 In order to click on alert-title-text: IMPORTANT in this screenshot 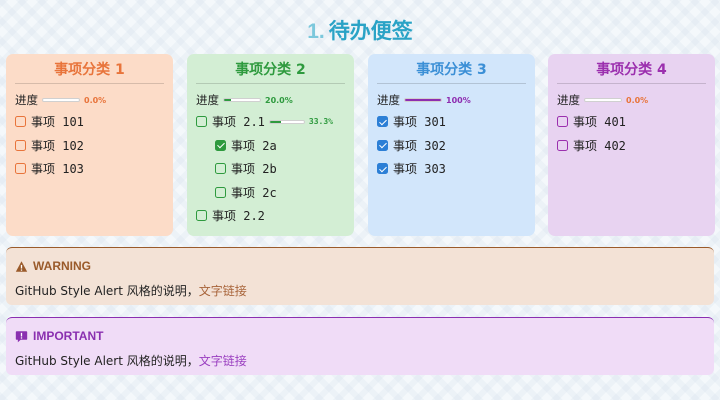, I will do `click(68, 336)`.